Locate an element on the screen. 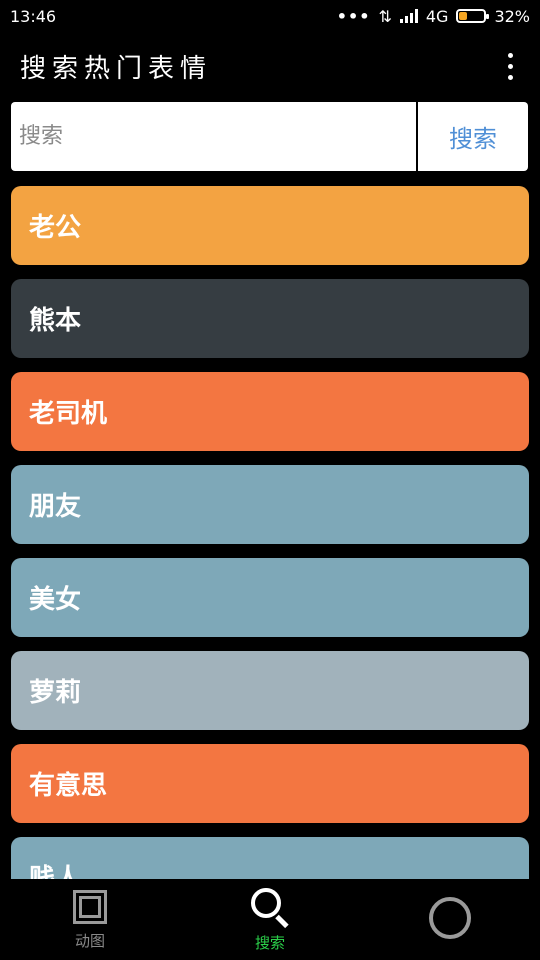 The width and height of the screenshot is (540, 960). status-time: 13:46 is located at coordinates (33, 16).